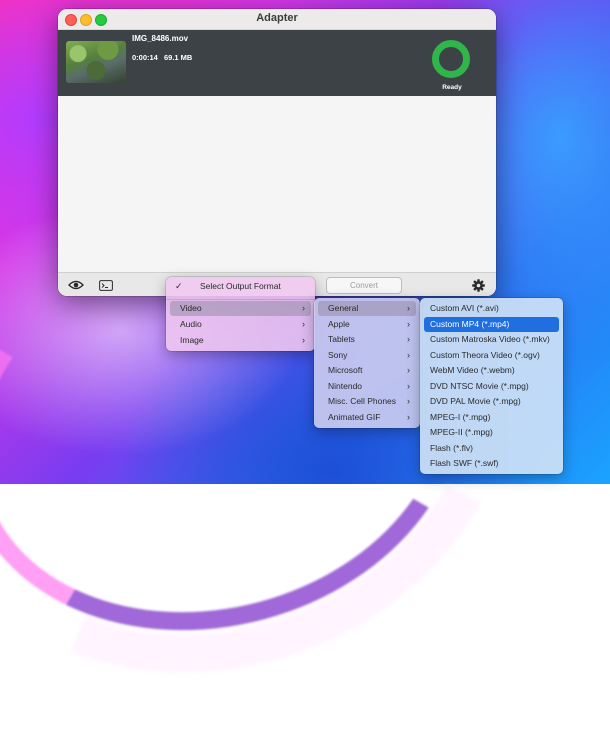  I want to click on menu-item-label: Select Output Format, so click(240, 286).